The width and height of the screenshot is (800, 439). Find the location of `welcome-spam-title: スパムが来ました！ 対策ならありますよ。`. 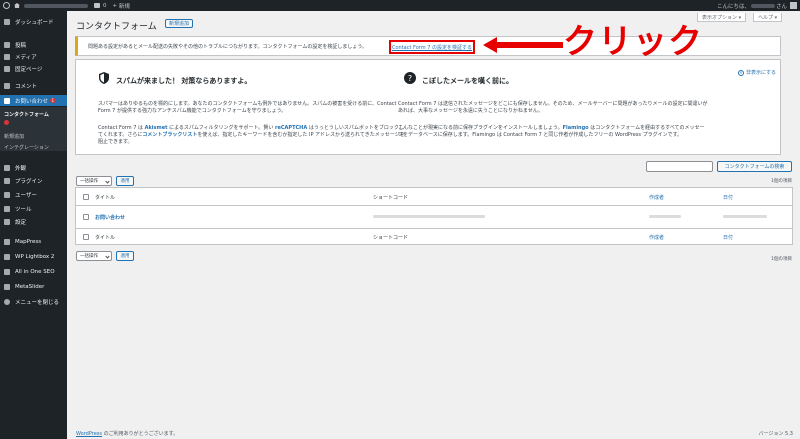

welcome-spam-title: スパムが来ました！ 対策ならありますよ。 is located at coordinates (184, 81).